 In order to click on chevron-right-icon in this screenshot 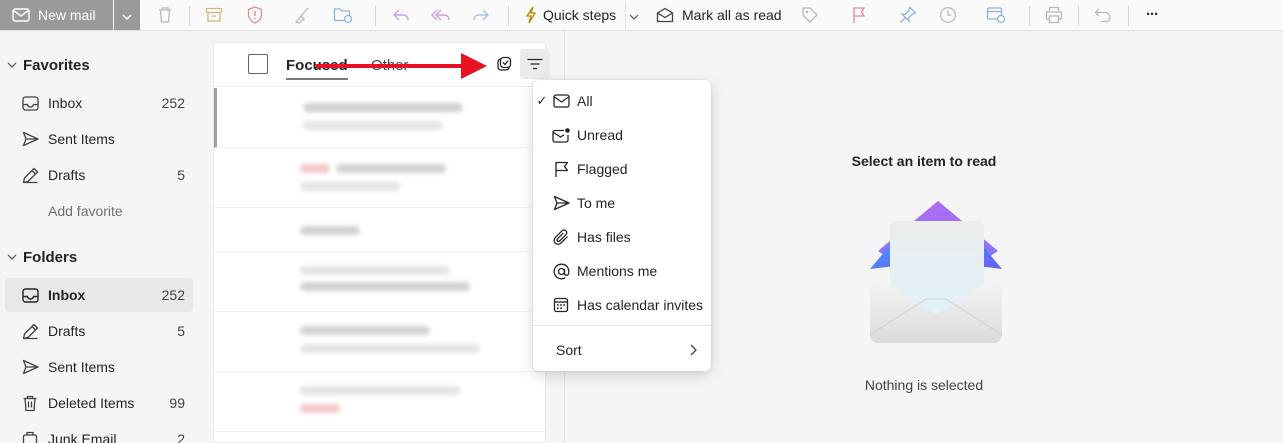, I will do `click(693, 351)`.